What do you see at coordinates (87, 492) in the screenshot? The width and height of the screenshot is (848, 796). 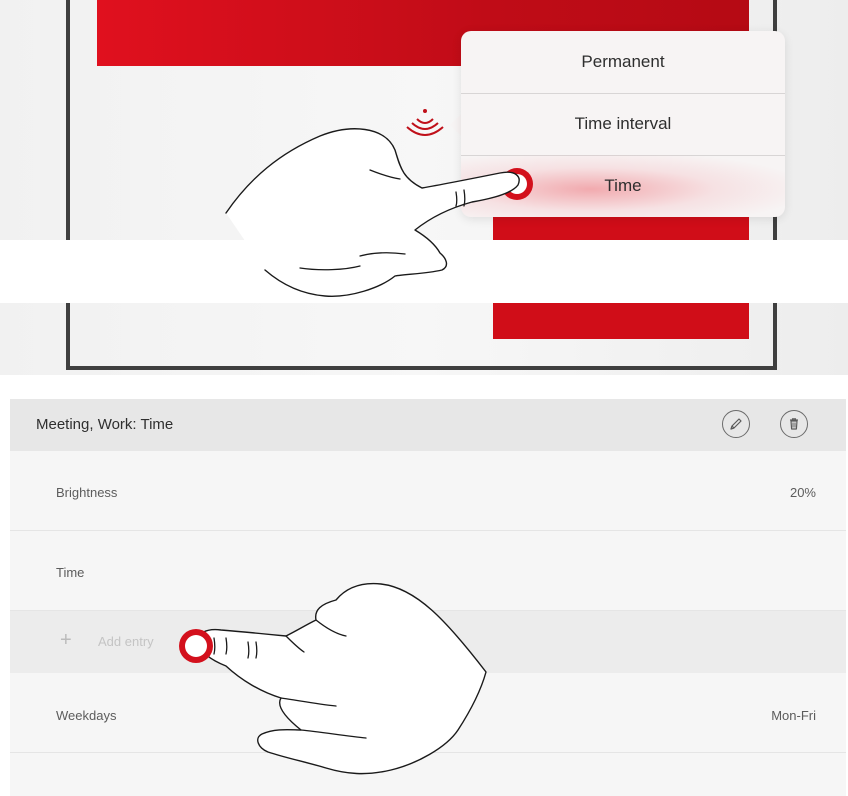 I see `brightness-label: Brightness` at bounding box center [87, 492].